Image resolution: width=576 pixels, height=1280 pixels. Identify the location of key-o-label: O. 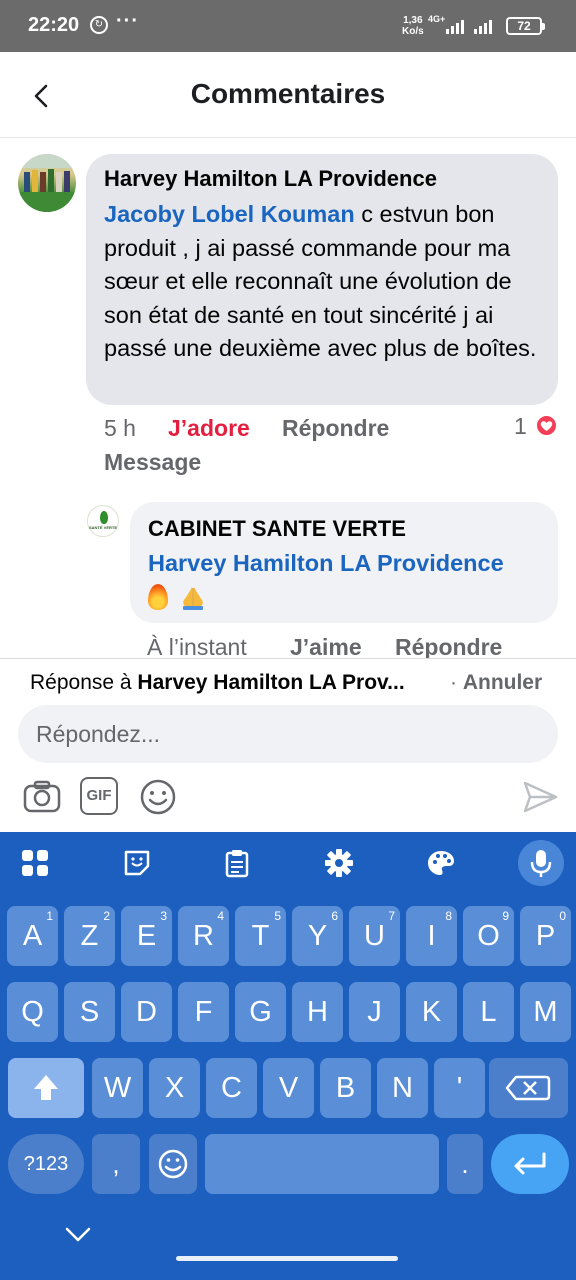
(488, 936).